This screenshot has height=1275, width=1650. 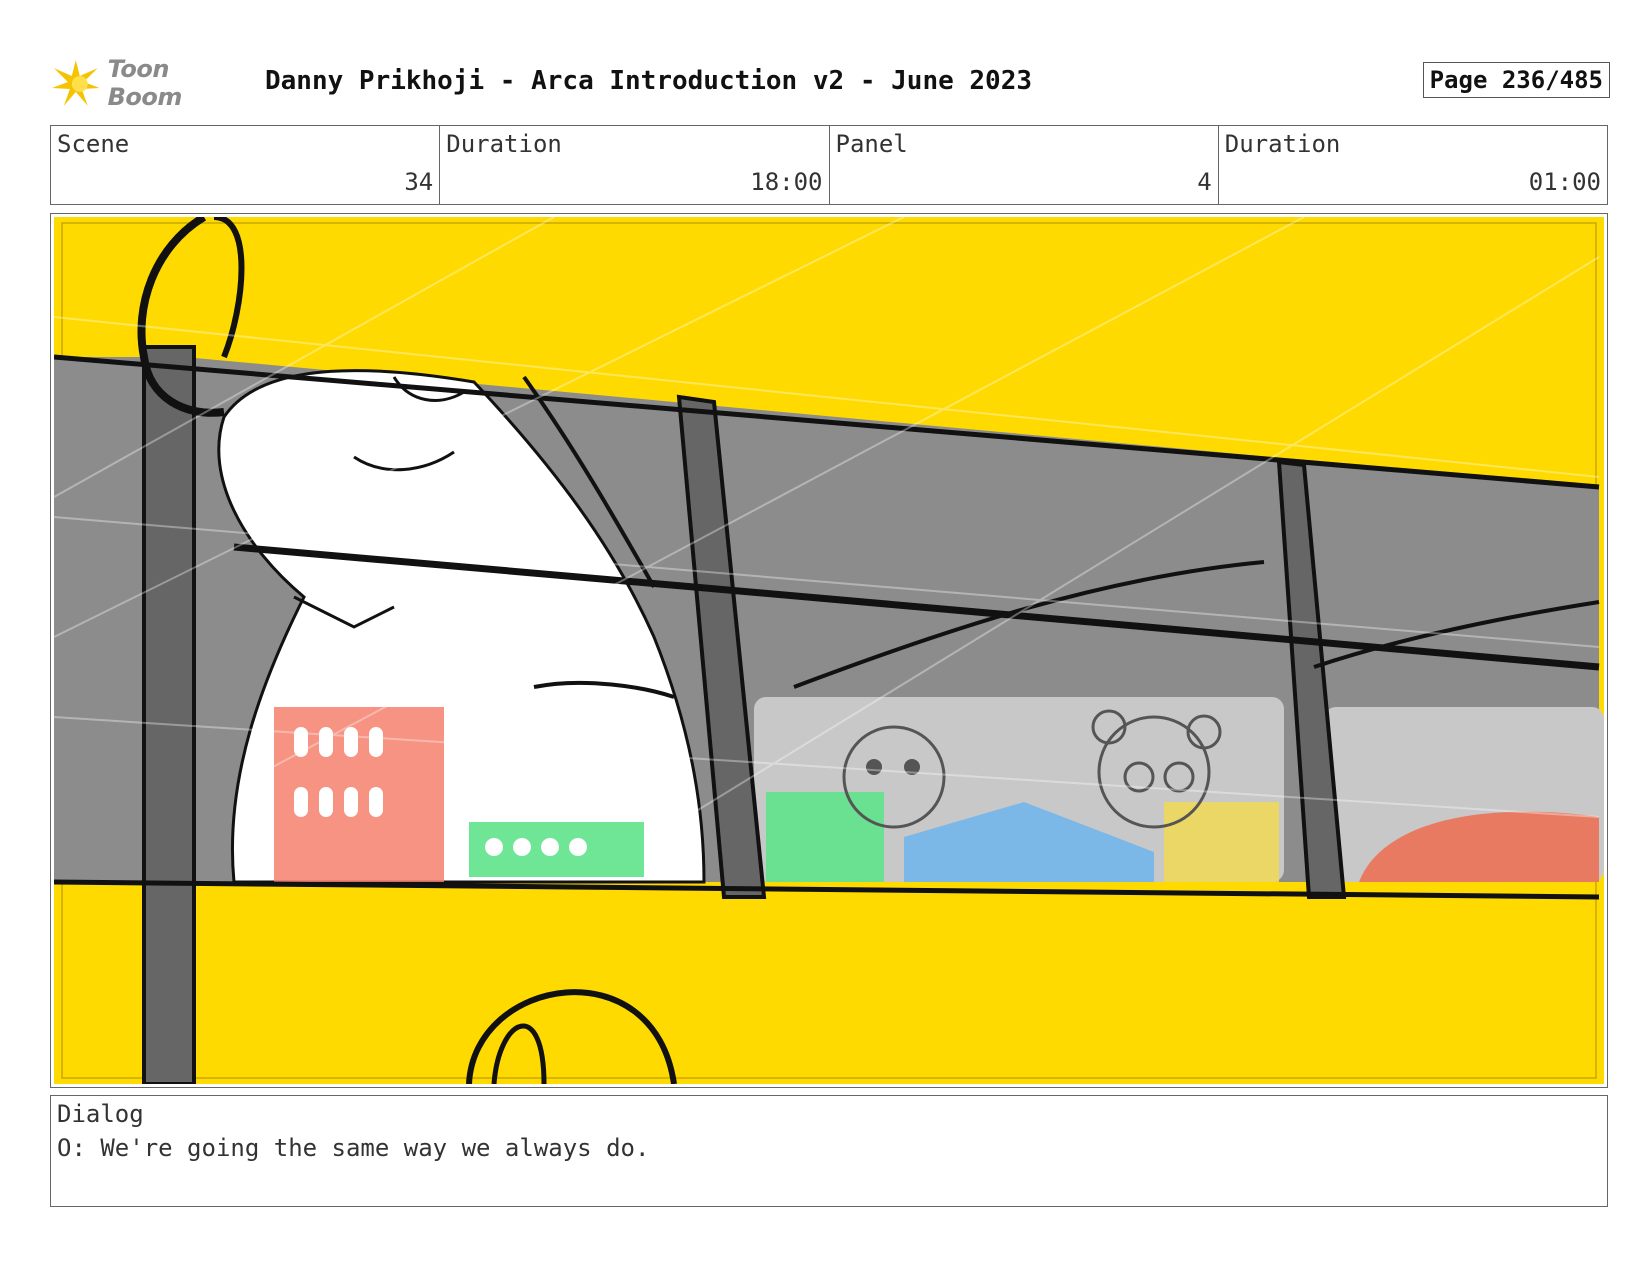 What do you see at coordinates (1516, 80) in the screenshot?
I see `page-number: Page 236/485` at bounding box center [1516, 80].